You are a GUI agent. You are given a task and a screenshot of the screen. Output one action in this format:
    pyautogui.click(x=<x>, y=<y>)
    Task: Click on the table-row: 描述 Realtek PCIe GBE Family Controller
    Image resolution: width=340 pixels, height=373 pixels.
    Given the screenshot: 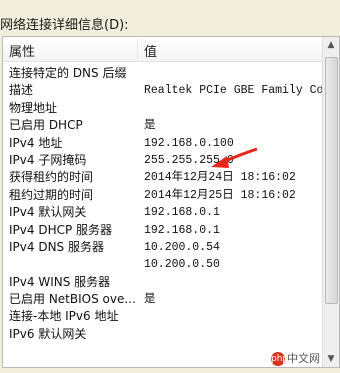 What is the action you would take?
    pyautogui.click(x=171, y=90)
    